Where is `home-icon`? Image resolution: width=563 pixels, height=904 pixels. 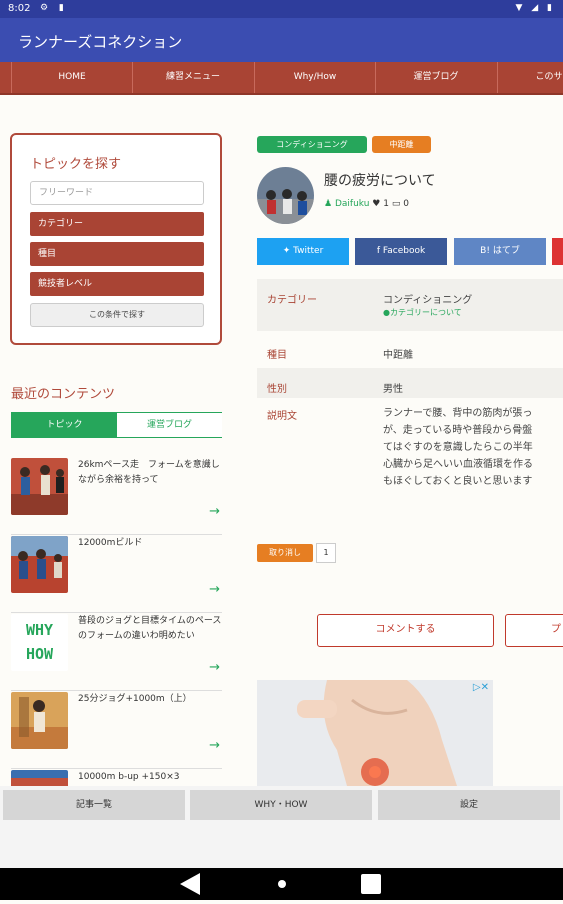 home-icon is located at coordinates (282, 884).